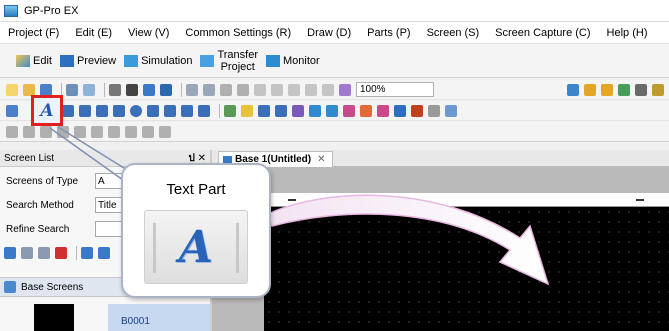 Image resolution: width=669 pixels, height=331 pixels. Describe the element at coordinates (281, 110) in the screenshot. I see `graph-icon` at that location.